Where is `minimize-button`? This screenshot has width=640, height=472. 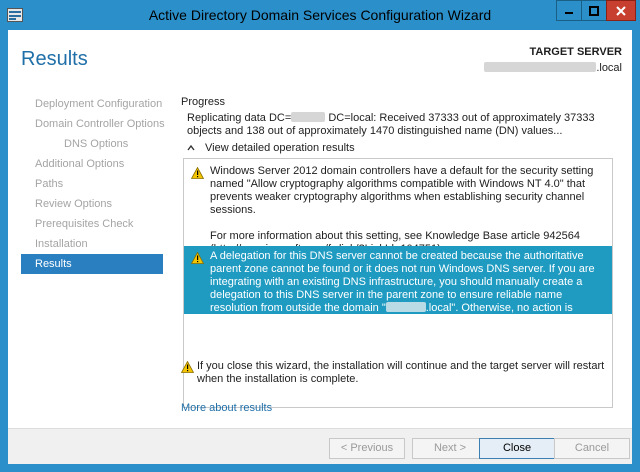
minimize-button is located at coordinates (569, 10).